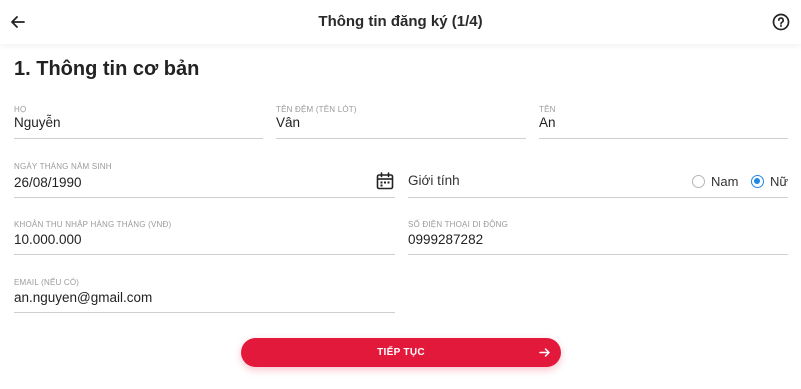 The width and height of the screenshot is (801, 389). I want to click on continue-button: TIẾP TỤC, so click(401, 352).